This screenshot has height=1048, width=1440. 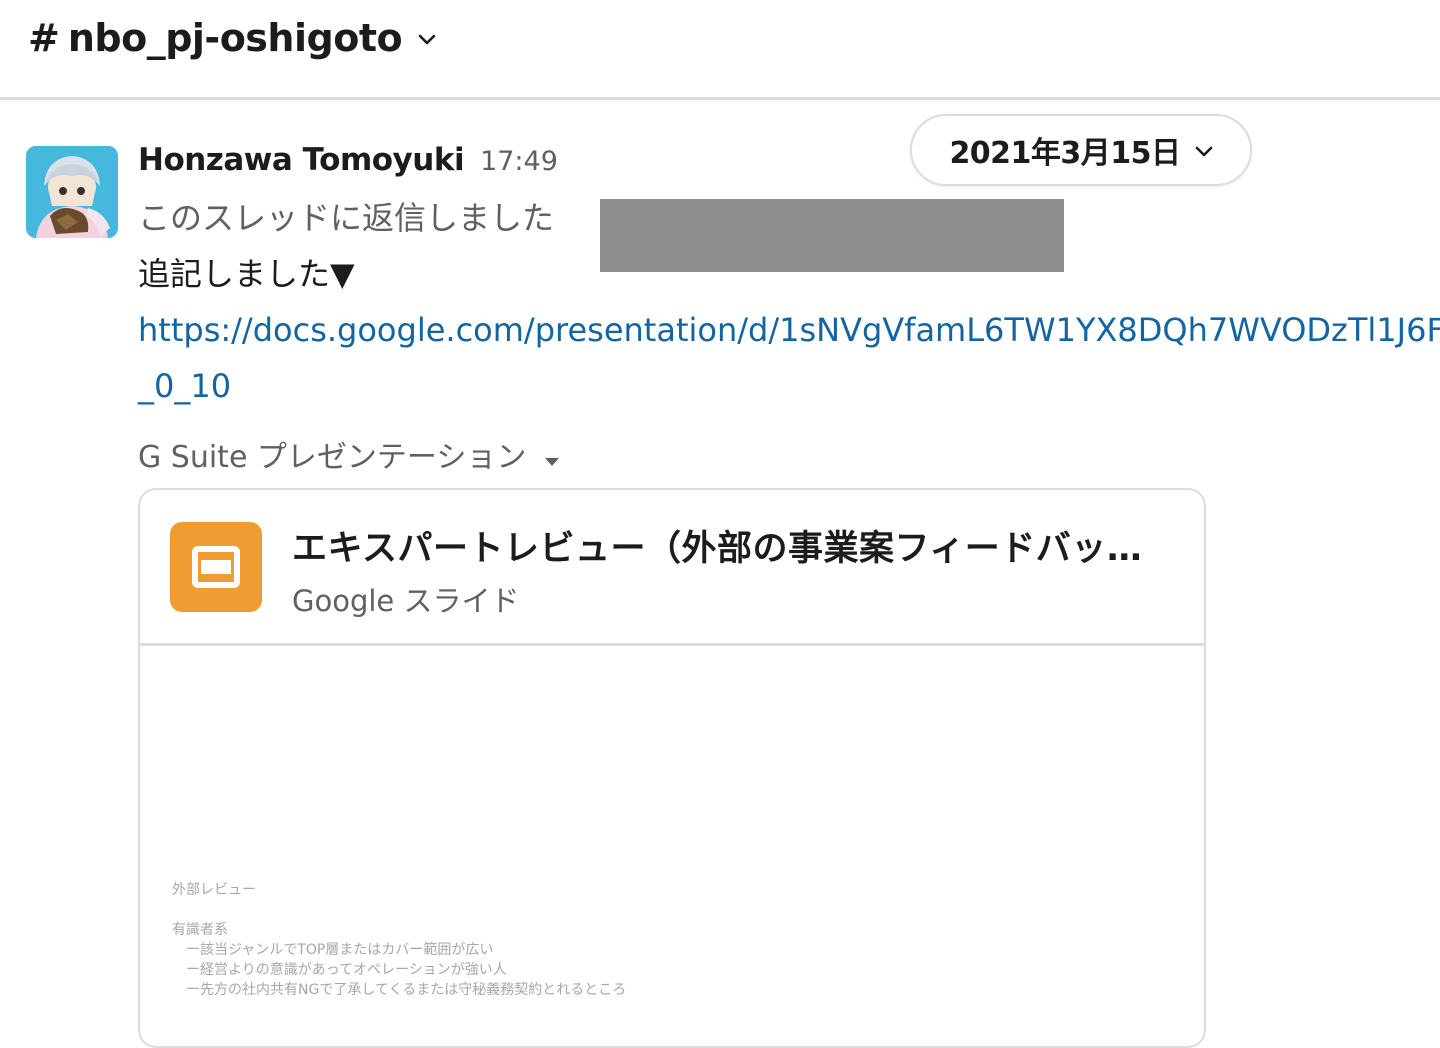 What do you see at coordinates (44, 38) in the screenshot?
I see `channel-hash: #` at bounding box center [44, 38].